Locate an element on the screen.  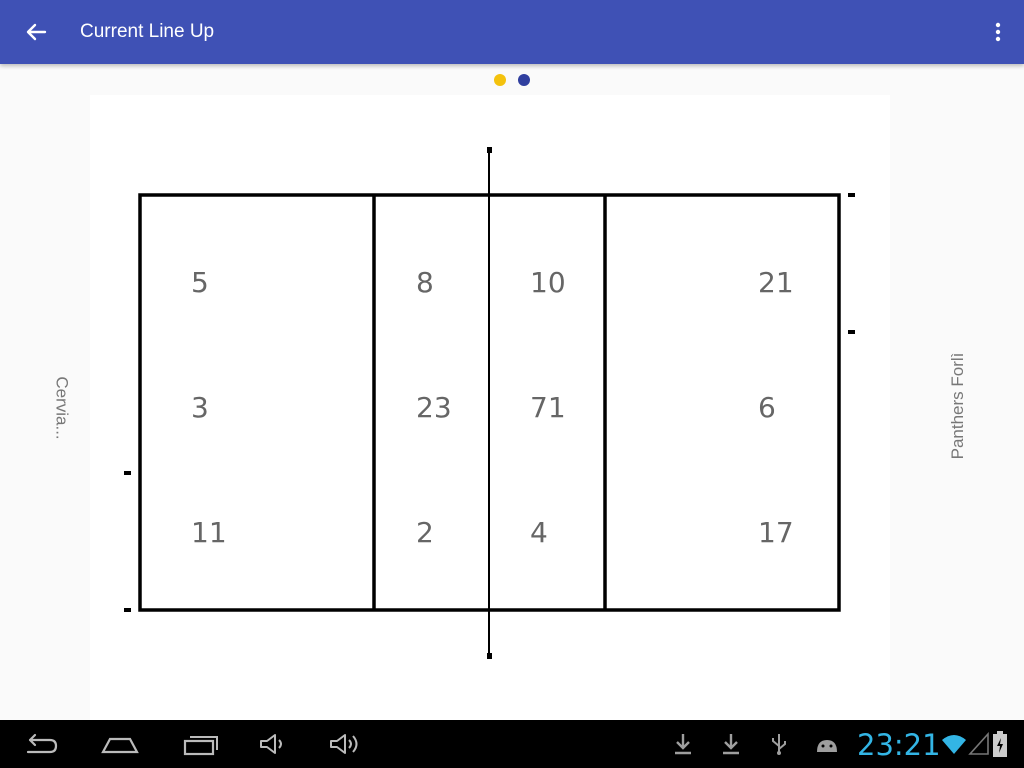
home-nav-icon is located at coordinates (120, 744).